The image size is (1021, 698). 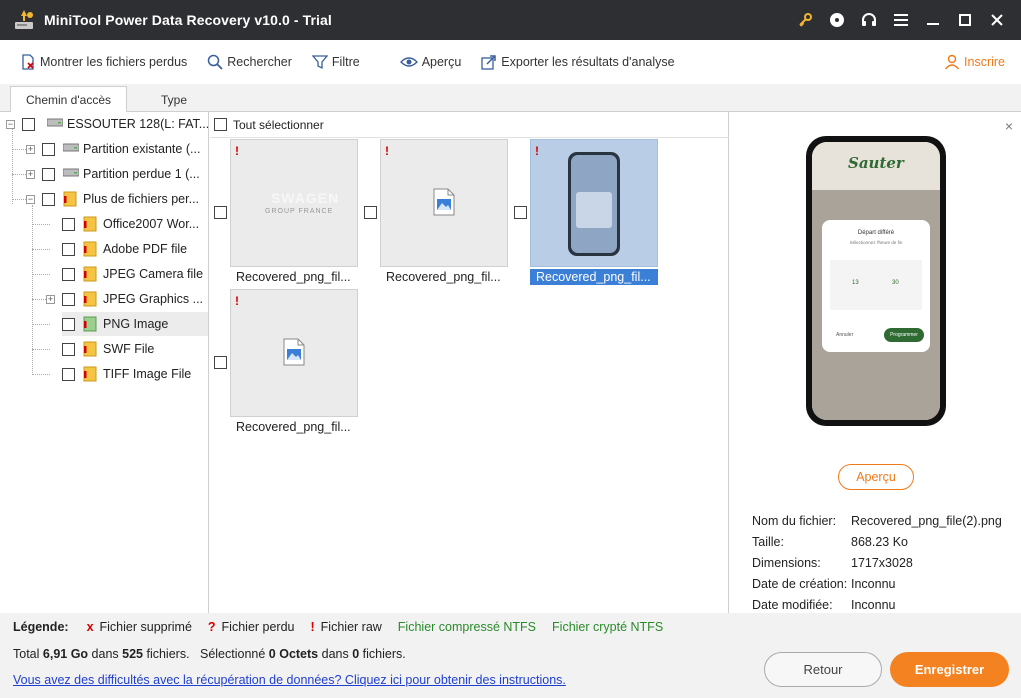 I want to click on disc-icon, so click(x=837, y=20).